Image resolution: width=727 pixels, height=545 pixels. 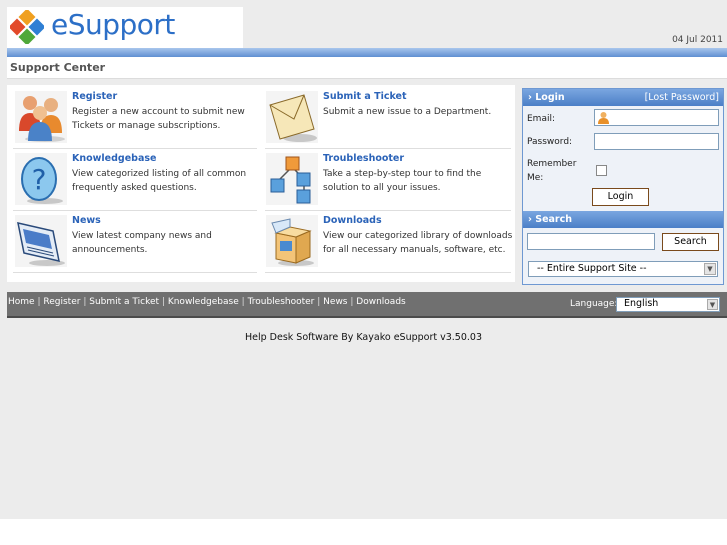 I want to click on language-select: English ▼, so click(x=668, y=304).